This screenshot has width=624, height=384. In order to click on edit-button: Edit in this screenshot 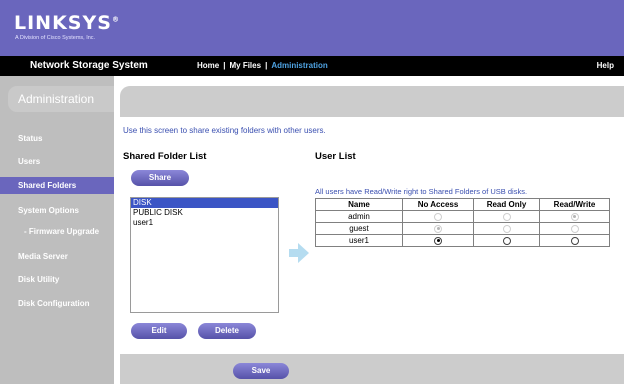, I will do `click(159, 331)`.